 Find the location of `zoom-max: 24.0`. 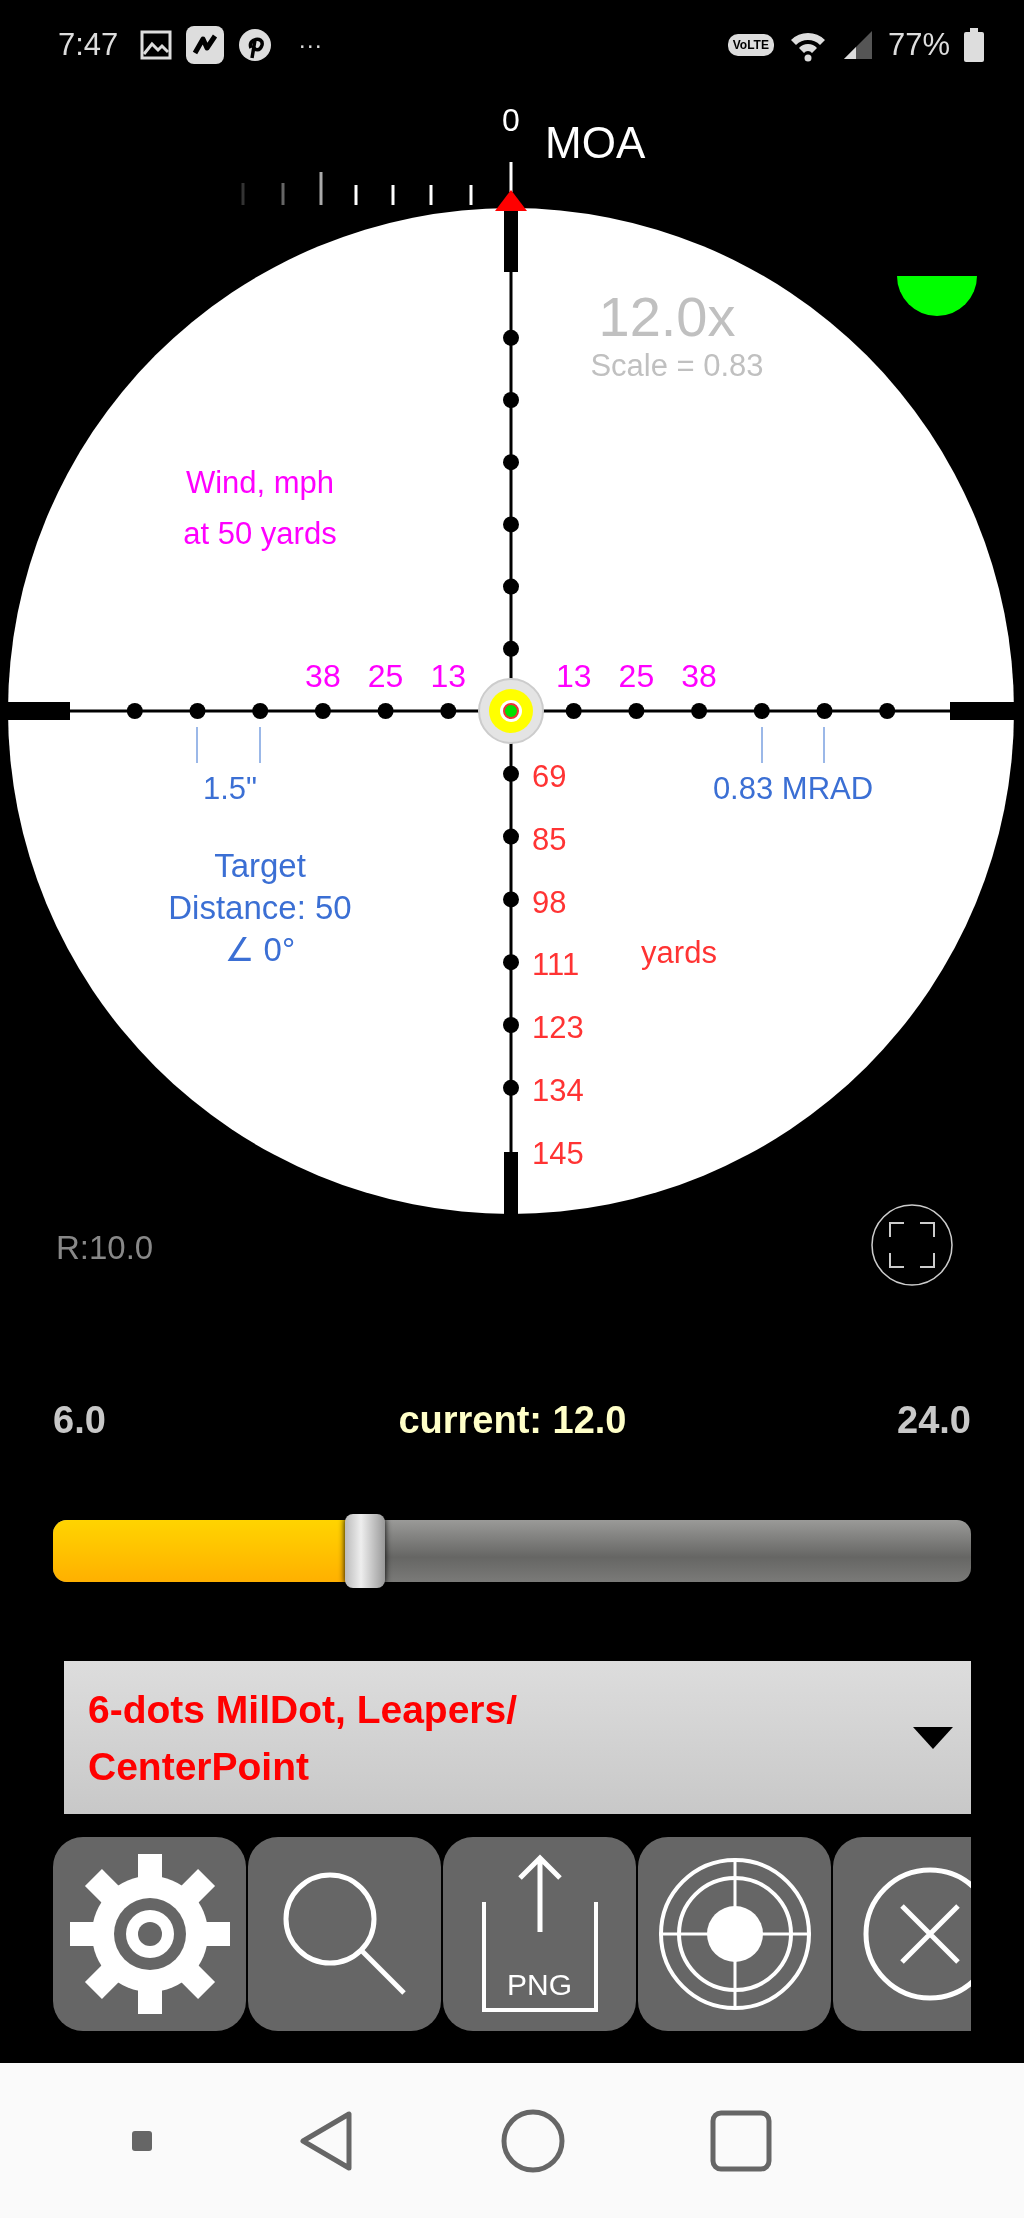

zoom-max: 24.0 is located at coordinates (934, 1420).